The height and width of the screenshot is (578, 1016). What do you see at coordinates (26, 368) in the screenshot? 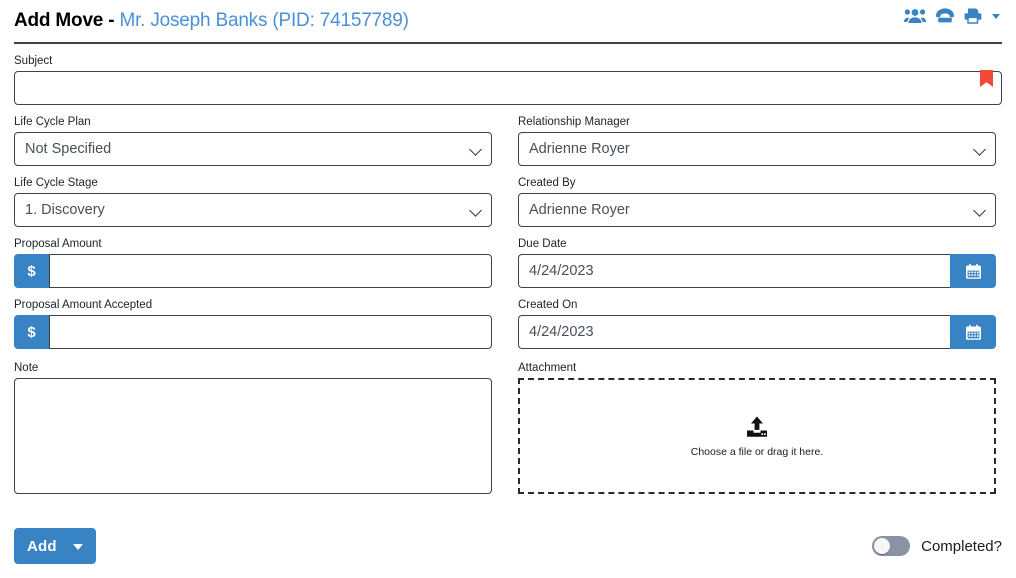
I see `note-label: Note` at bounding box center [26, 368].